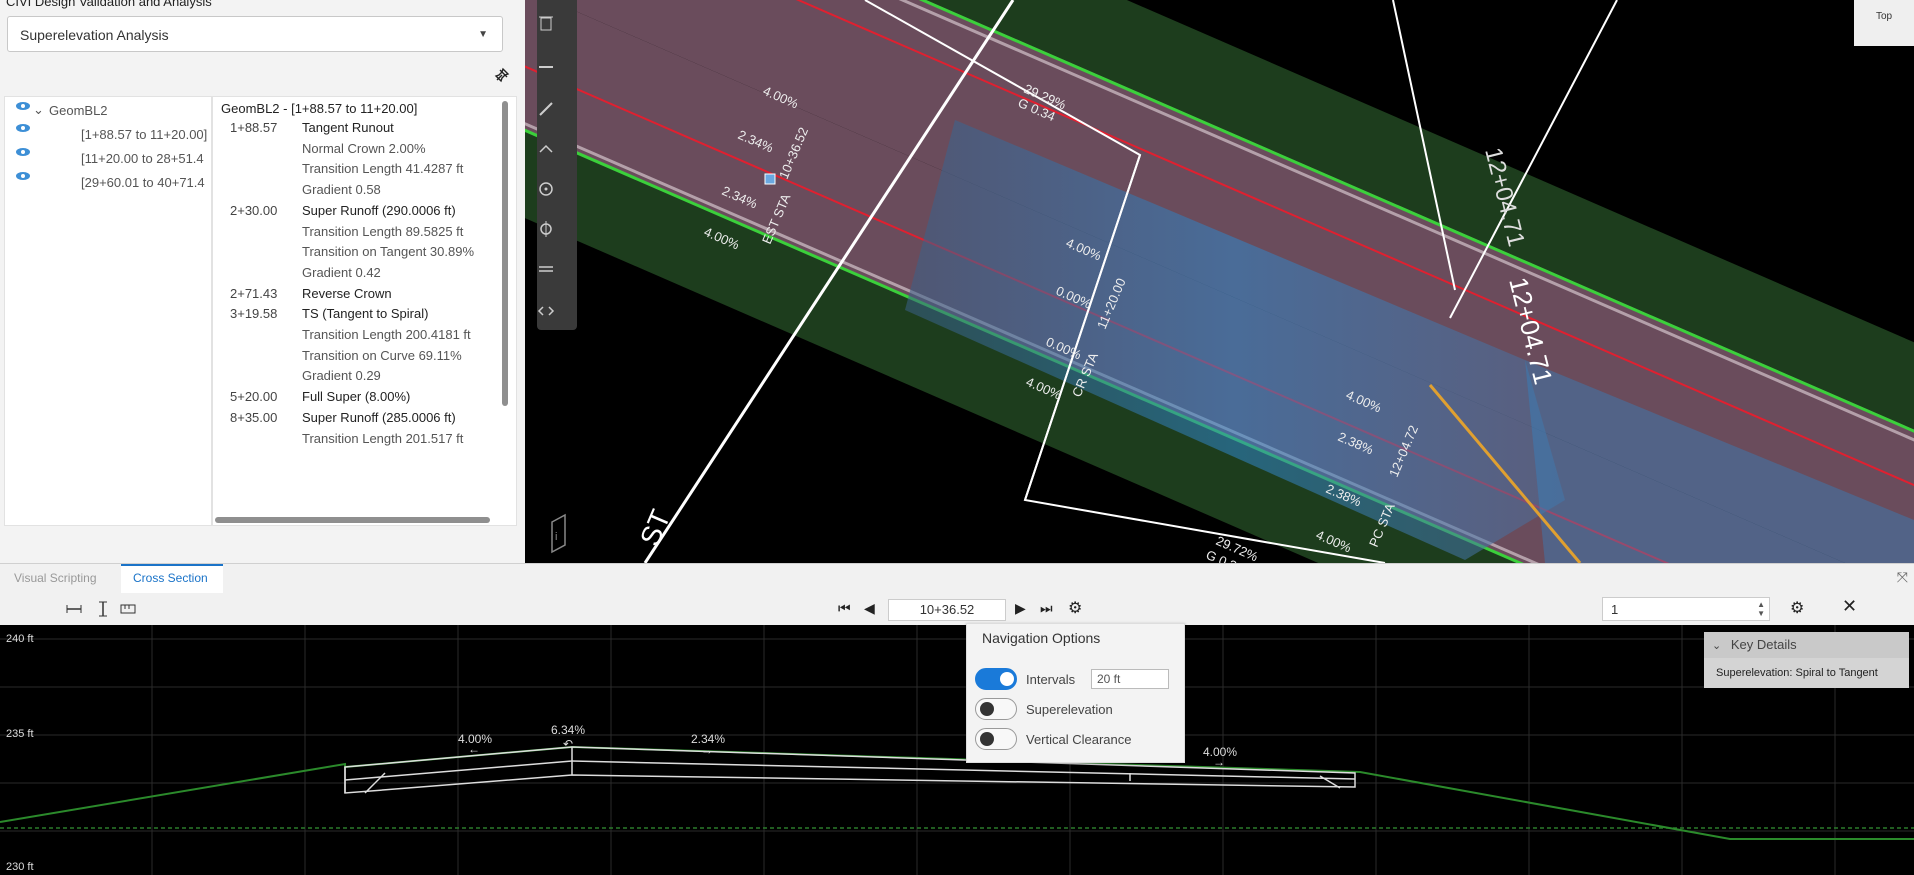 The width and height of the screenshot is (1914, 875). I want to click on fit-width-icon, so click(74, 609).